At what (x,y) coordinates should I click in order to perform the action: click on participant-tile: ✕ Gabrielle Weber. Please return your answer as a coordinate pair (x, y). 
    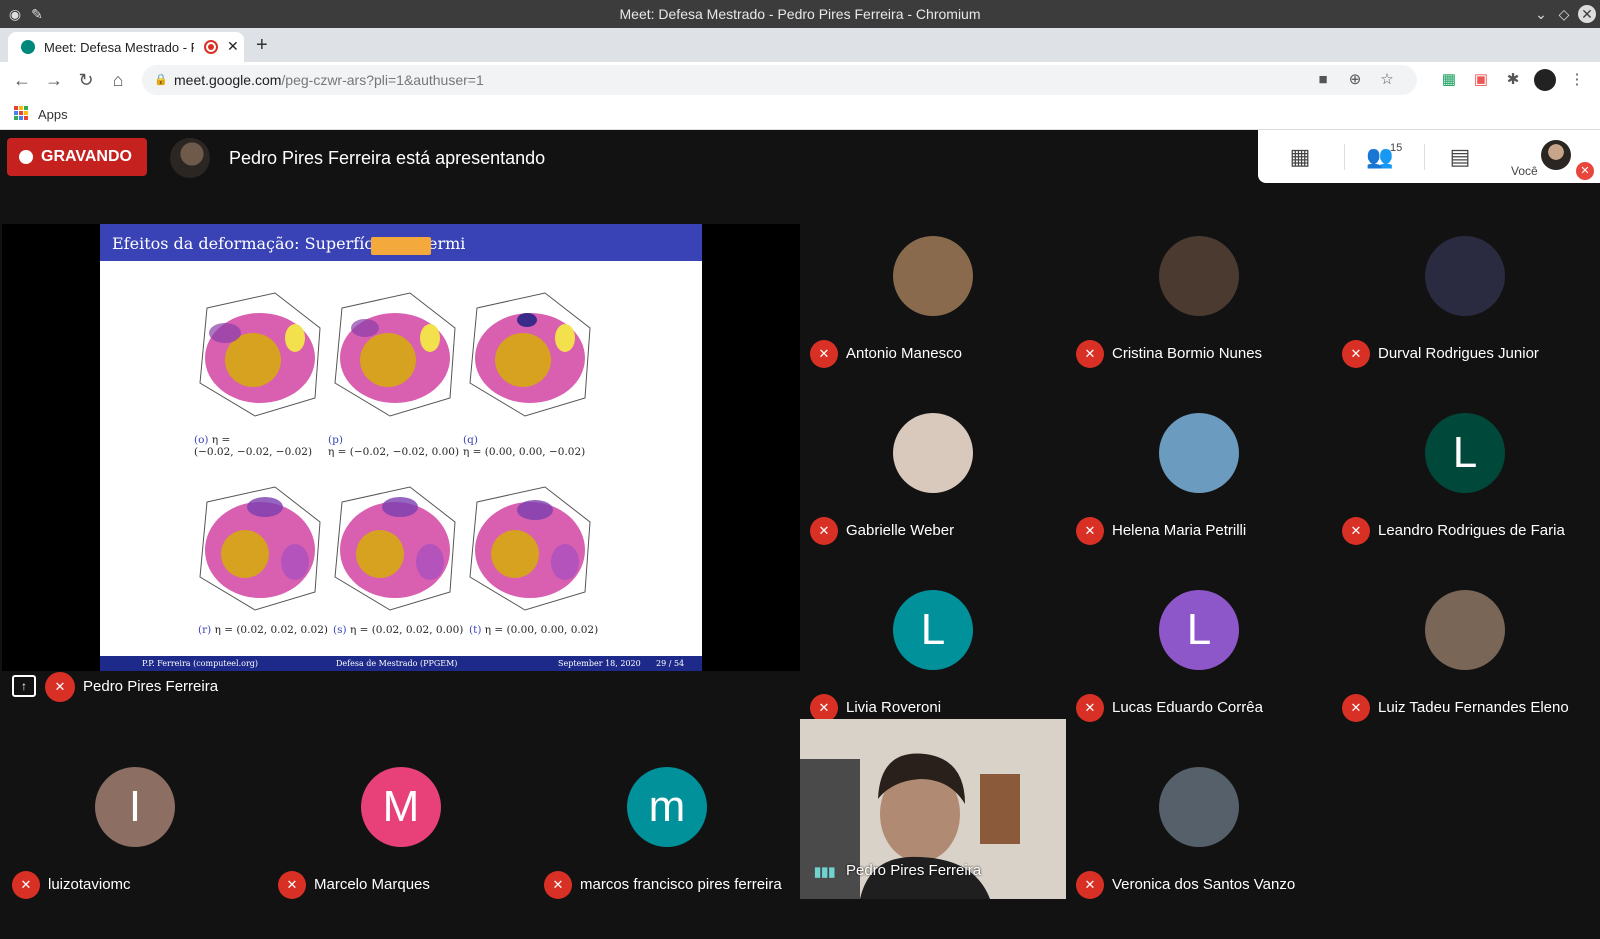
    Looking at the image, I should click on (933, 496).